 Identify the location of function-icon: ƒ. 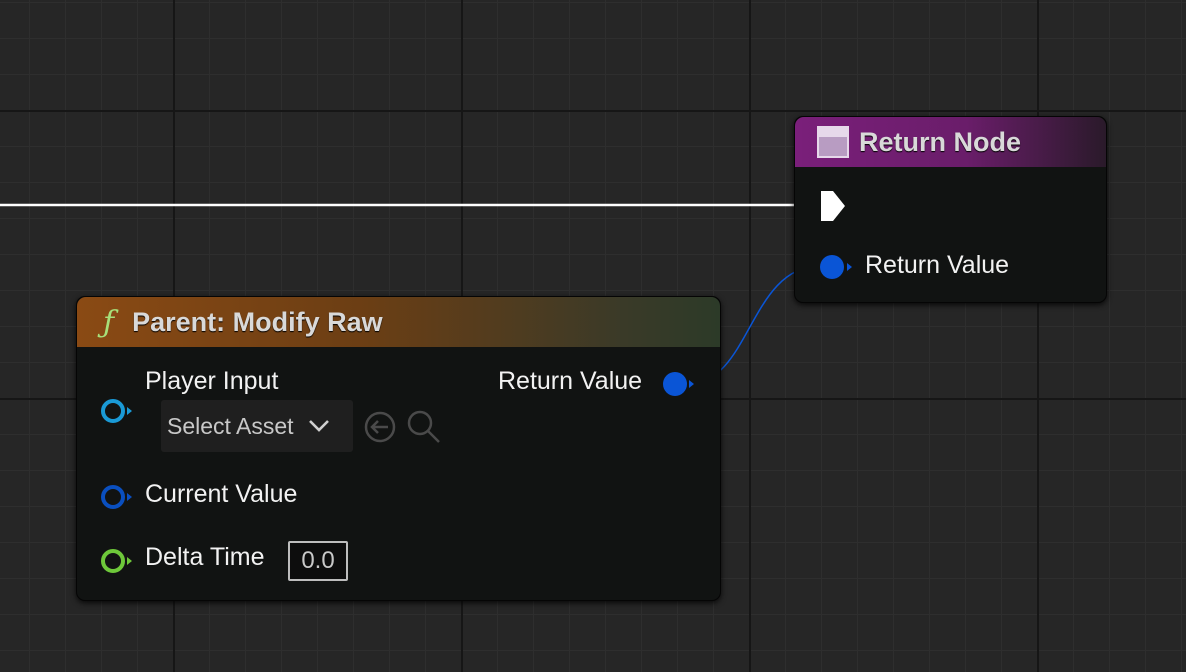
(109, 322).